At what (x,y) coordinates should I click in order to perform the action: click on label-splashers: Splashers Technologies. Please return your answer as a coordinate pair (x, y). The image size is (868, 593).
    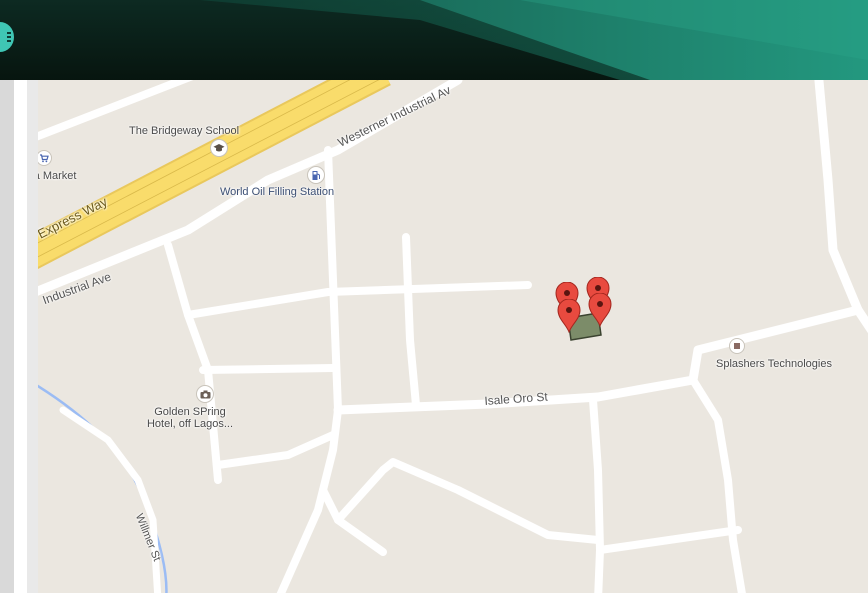
    Looking at the image, I should click on (774, 364).